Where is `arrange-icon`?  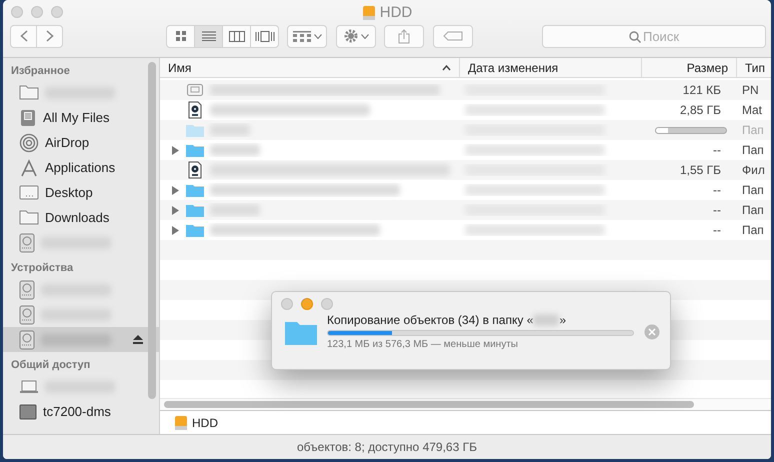
arrange-icon is located at coordinates (301, 36).